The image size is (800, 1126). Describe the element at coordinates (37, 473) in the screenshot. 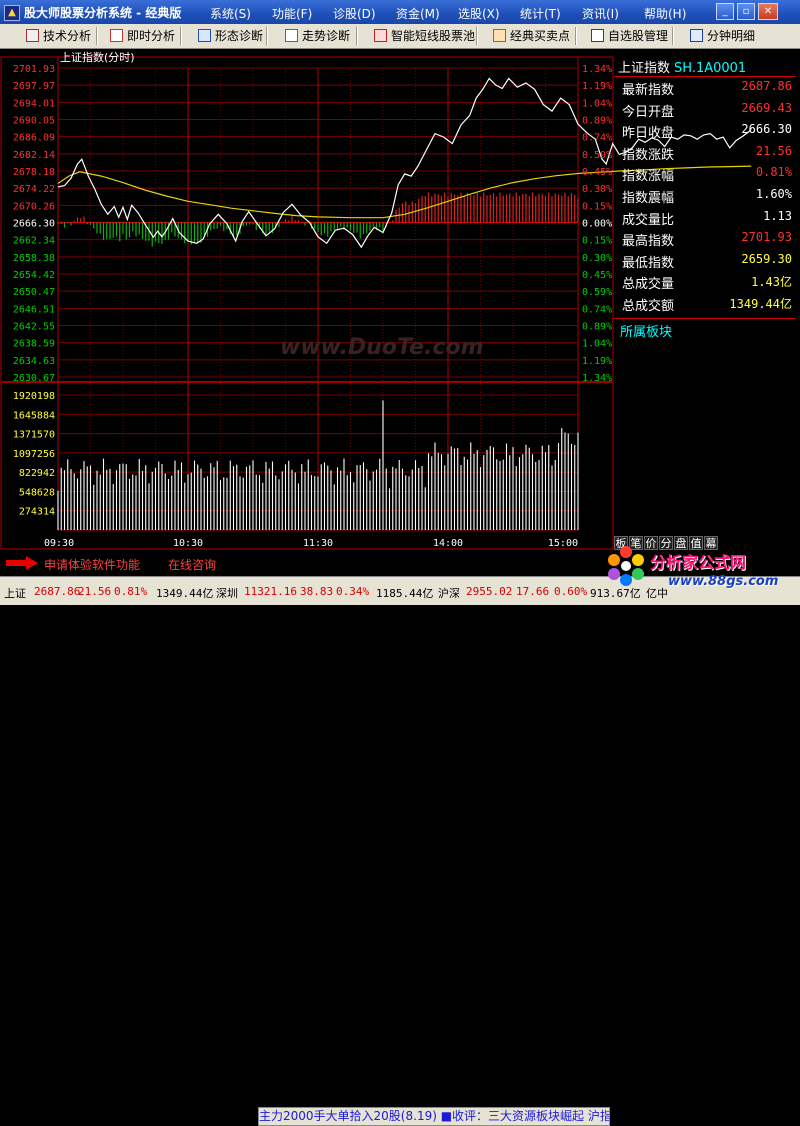

I see `volume-tick-label: 822942` at that location.